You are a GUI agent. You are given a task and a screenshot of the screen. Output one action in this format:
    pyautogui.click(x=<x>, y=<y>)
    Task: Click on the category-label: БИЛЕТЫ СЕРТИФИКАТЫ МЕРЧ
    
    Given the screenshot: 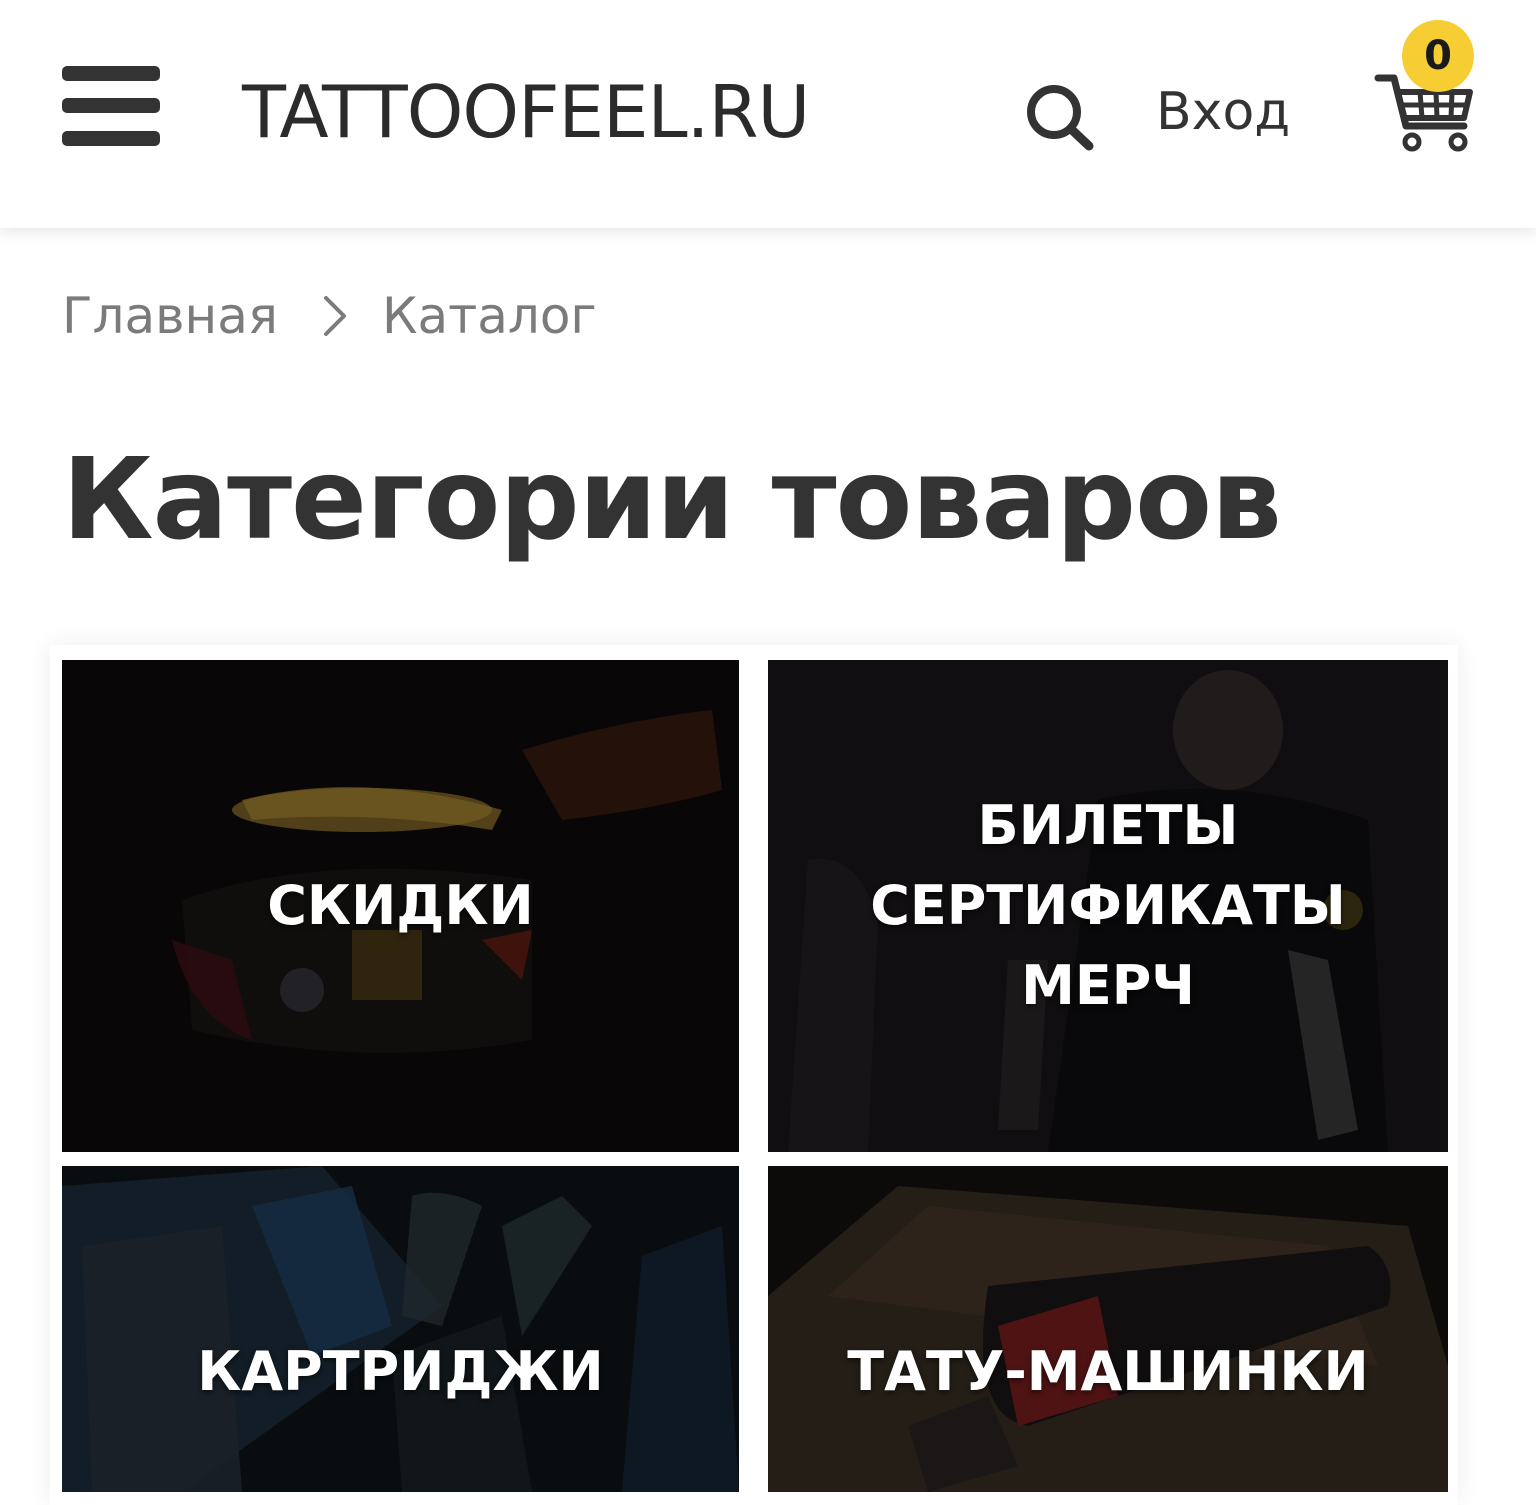 What is the action you would take?
    pyautogui.click(x=1108, y=906)
    